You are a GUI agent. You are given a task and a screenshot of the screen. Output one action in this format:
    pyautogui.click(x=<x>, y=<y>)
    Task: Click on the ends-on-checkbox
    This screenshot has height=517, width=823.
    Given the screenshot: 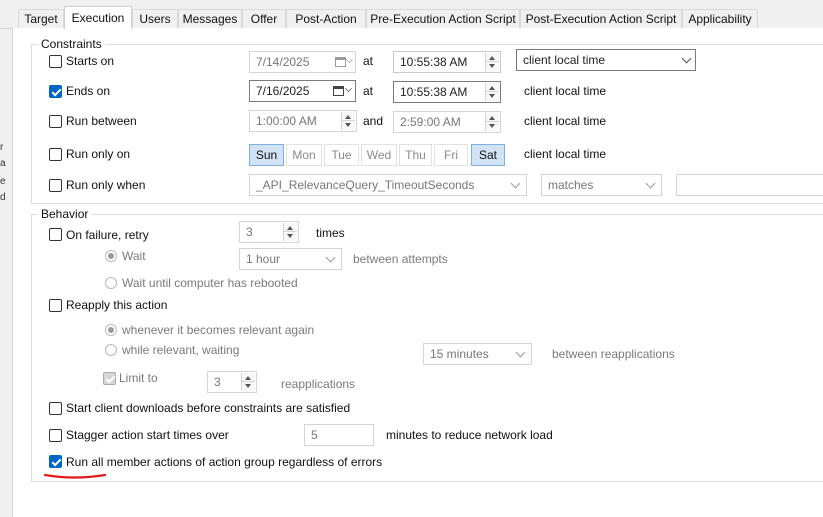 What is the action you would take?
    pyautogui.click(x=55, y=91)
    